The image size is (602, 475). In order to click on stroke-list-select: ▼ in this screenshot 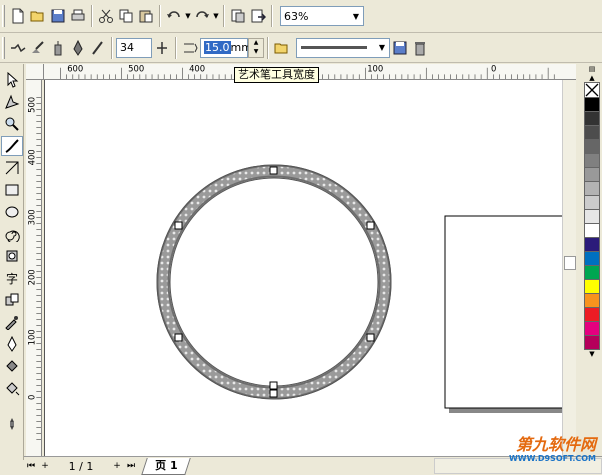, I will do `click(343, 47)`.